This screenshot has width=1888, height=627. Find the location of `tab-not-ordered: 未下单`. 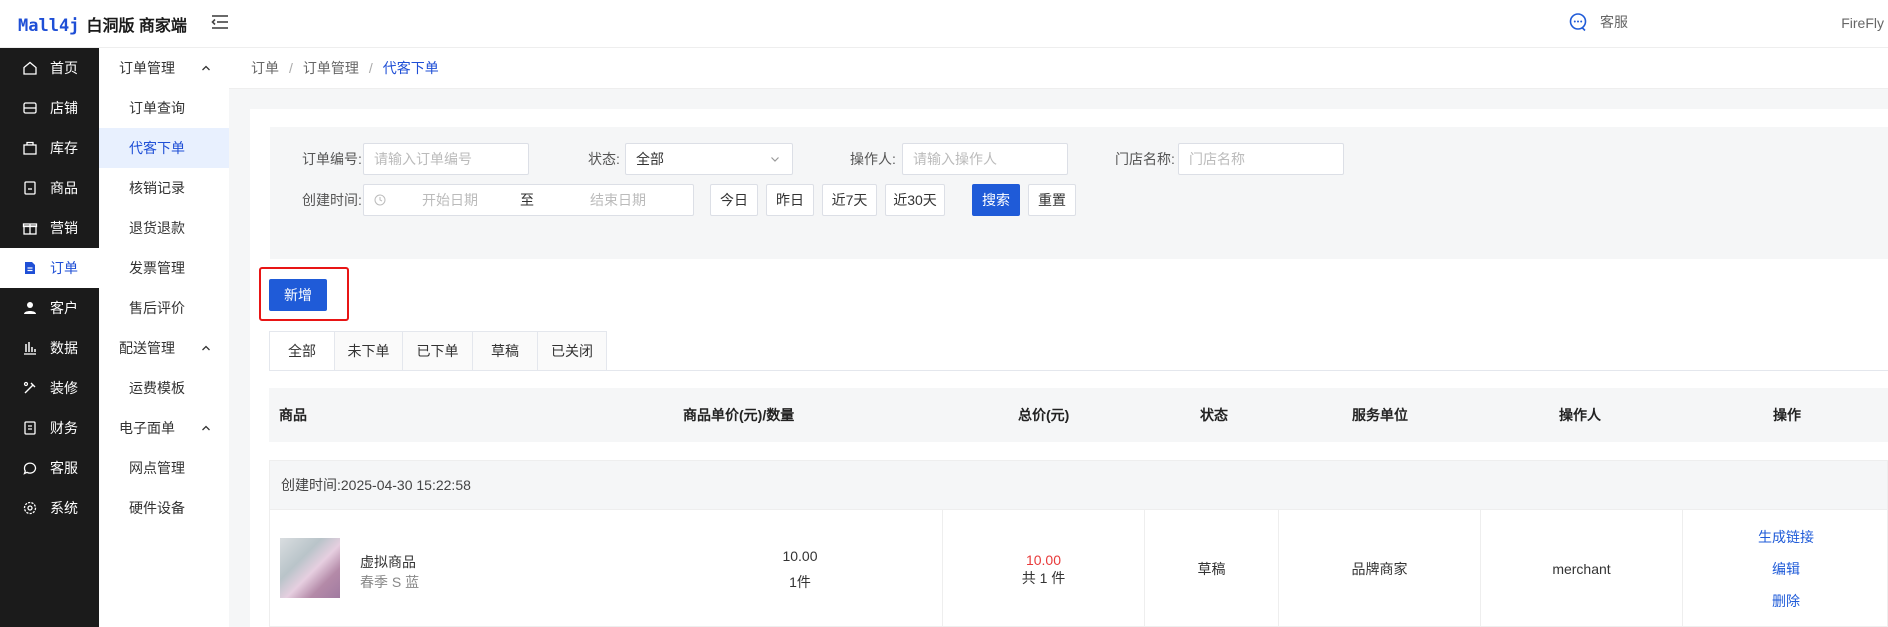

tab-not-ordered: 未下单 is located at coordinates (369, 351).